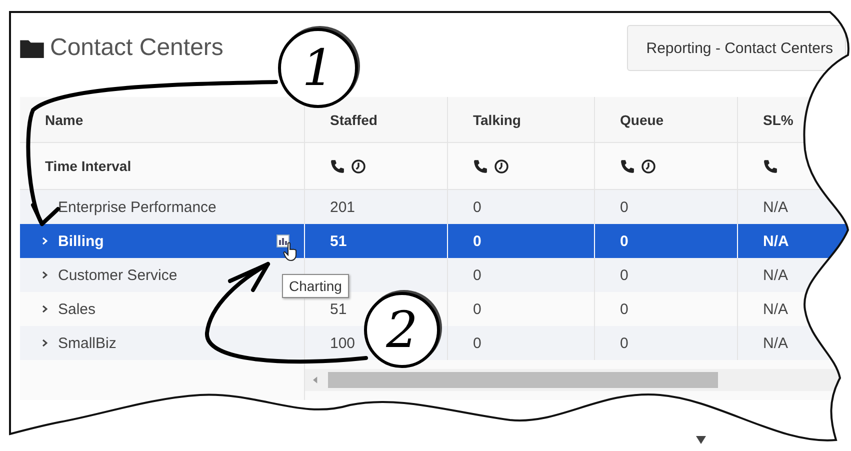 The width and height of the screenshot is (851, 451). Describe the element at coordinates (118, 275) in the screenshot. I see `row-name: Customer Service` at that location.